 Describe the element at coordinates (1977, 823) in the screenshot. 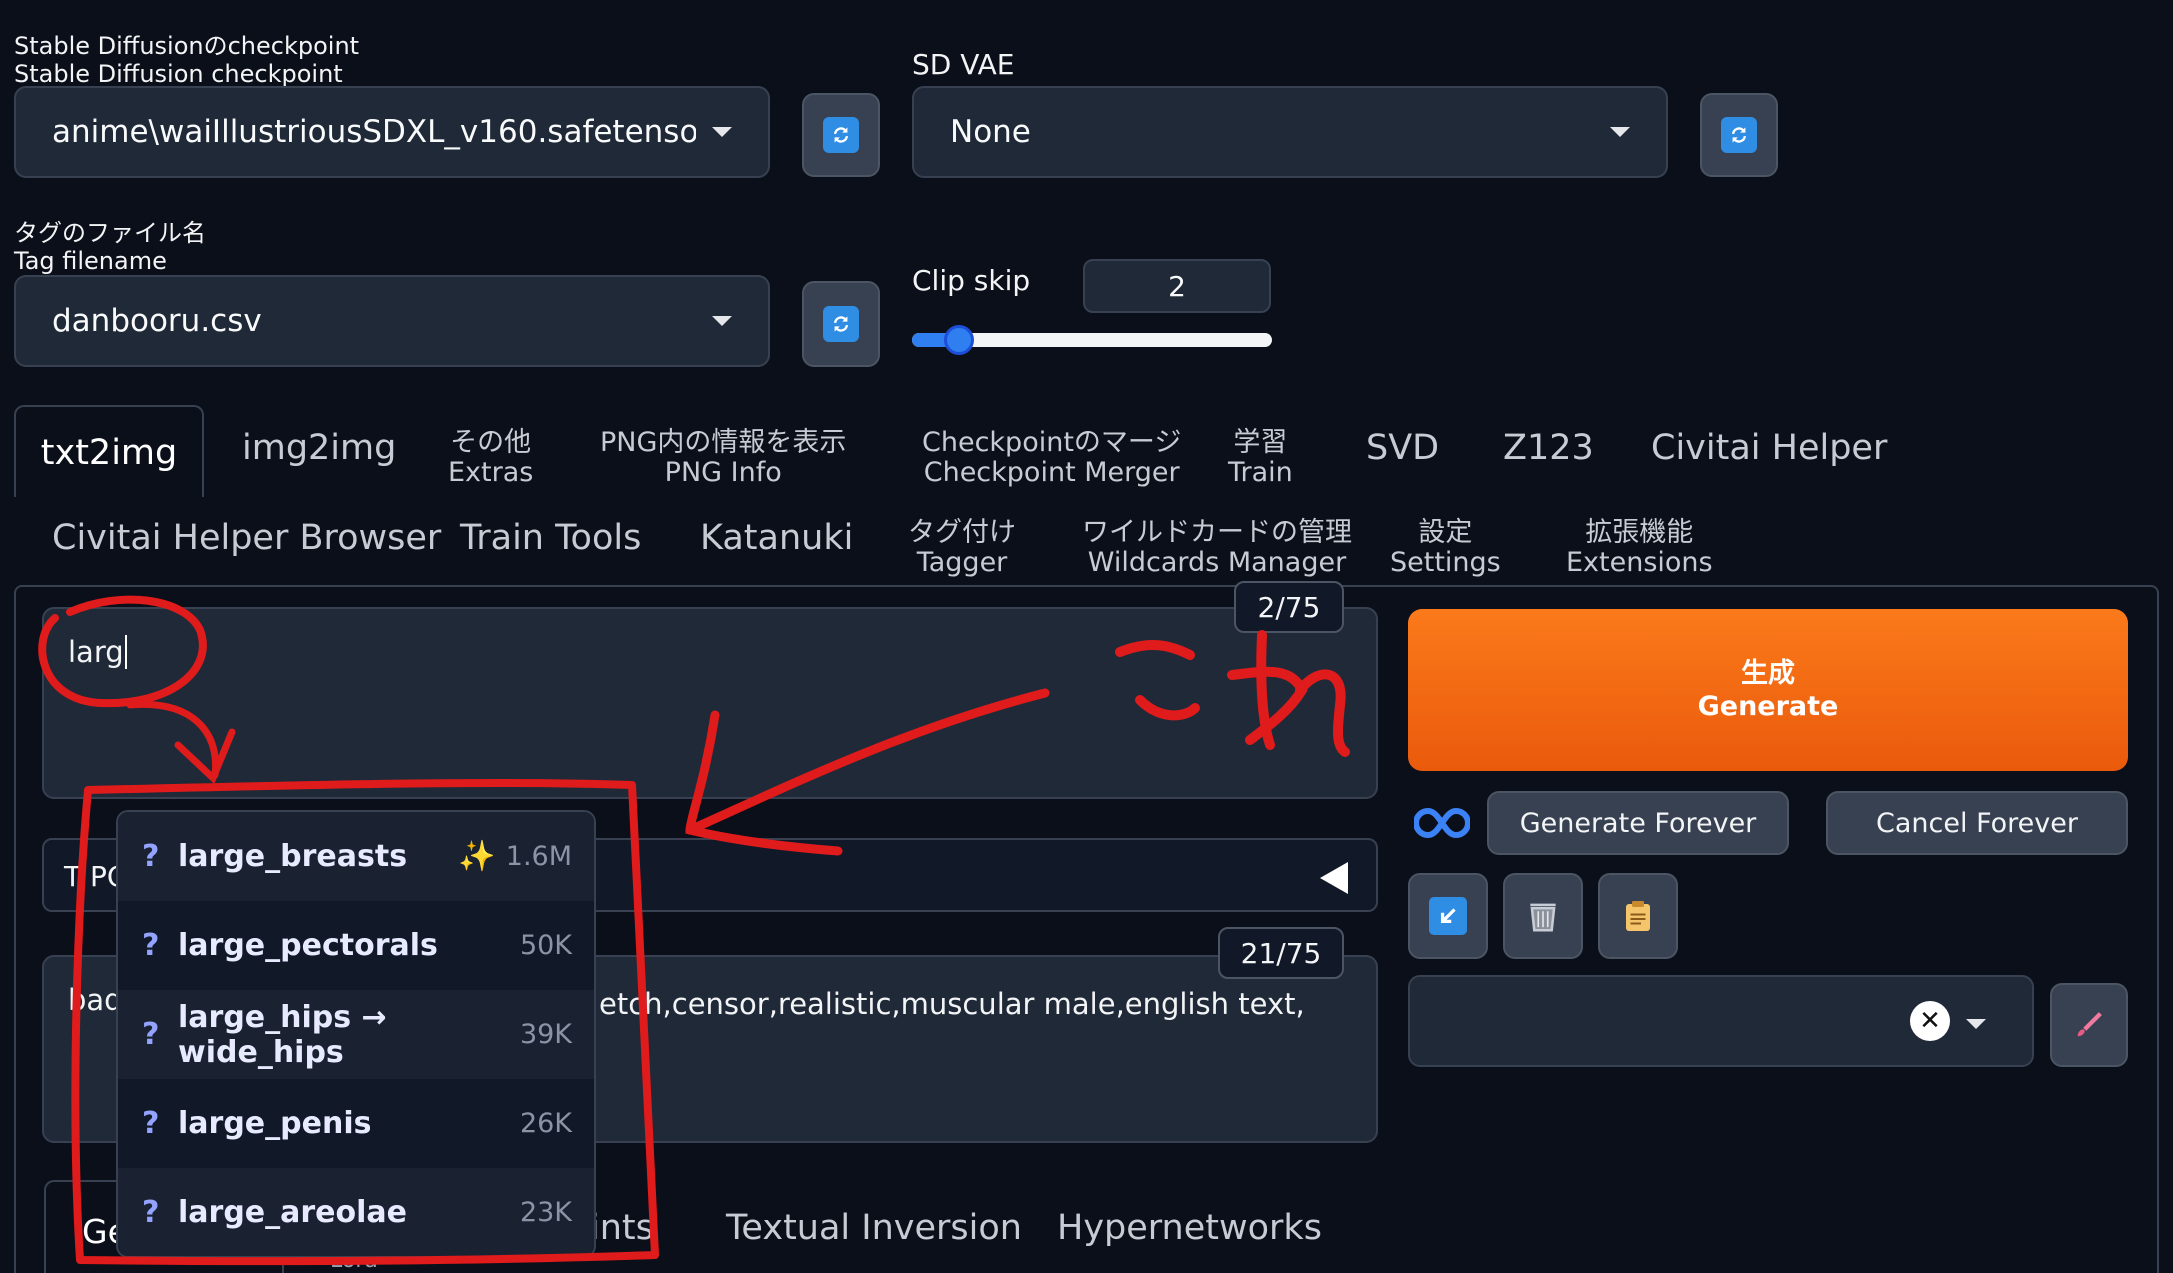

I see `cancel-forever-button: Cancel Forever` at that location.